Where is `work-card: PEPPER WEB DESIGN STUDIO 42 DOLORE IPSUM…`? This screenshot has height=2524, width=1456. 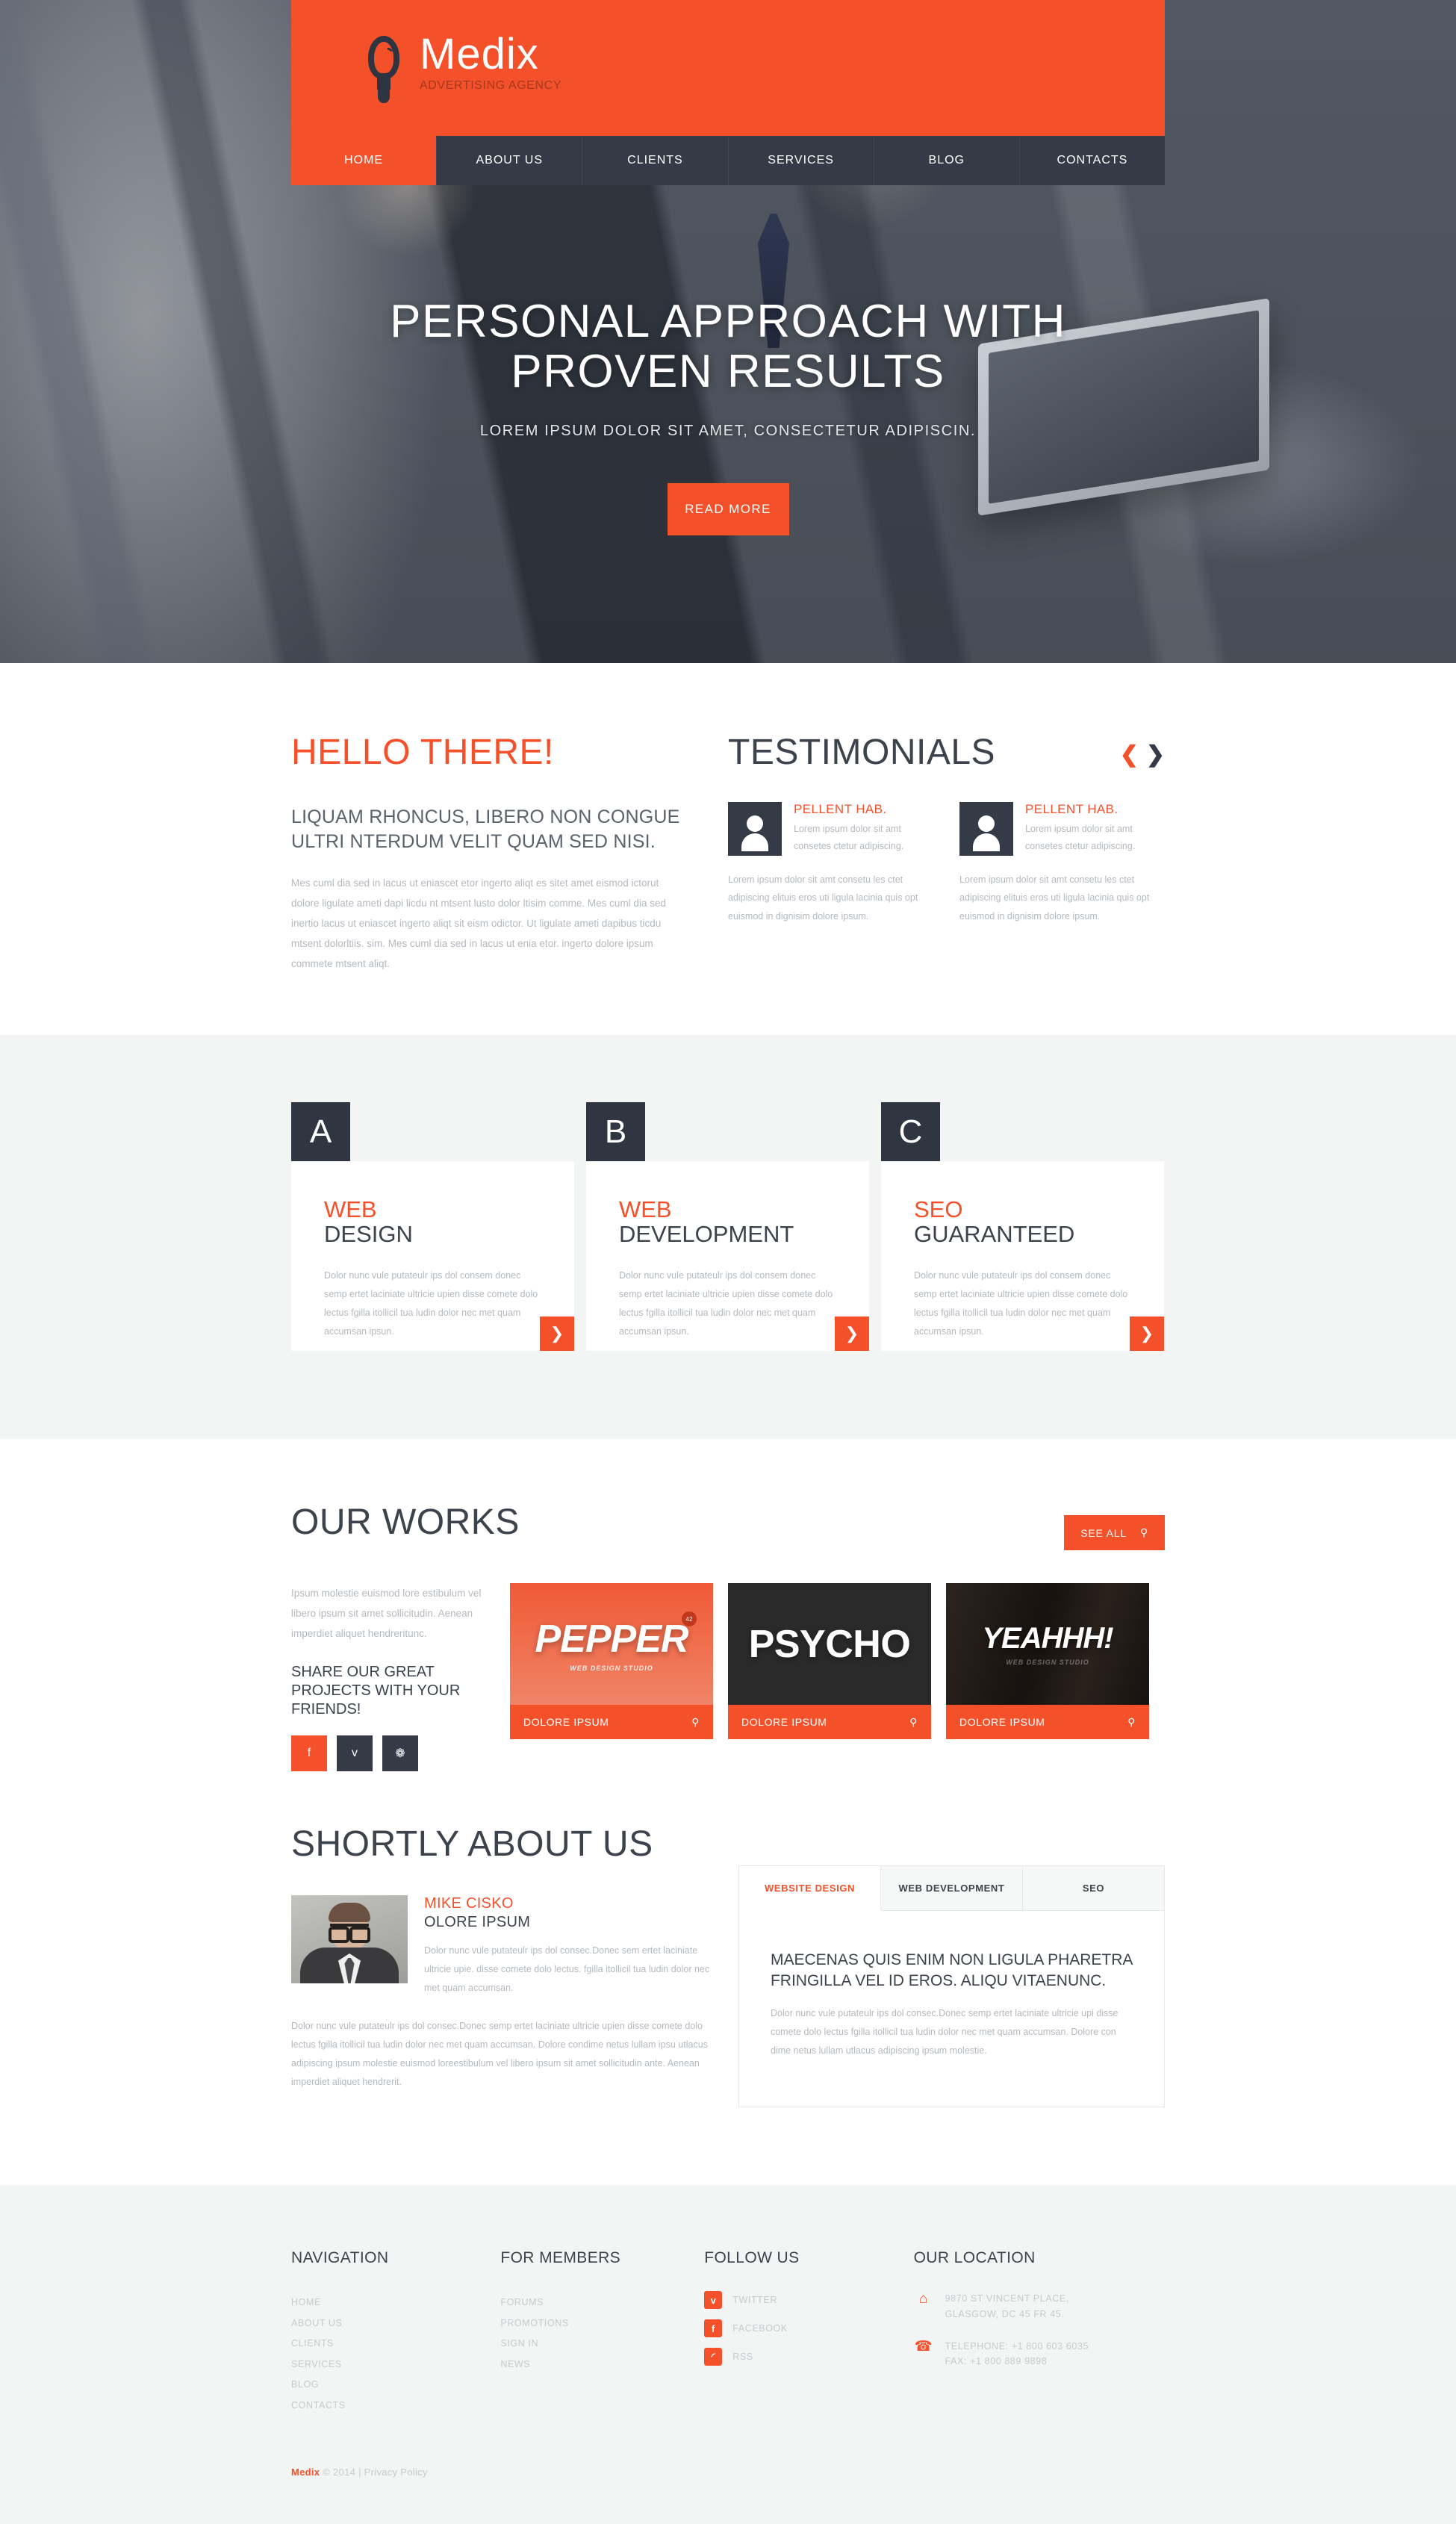
work-card: PEPPER WEB DESIGN STUDIO 42 DOLORE IPSUM… is located at coordinates (611, 1677).